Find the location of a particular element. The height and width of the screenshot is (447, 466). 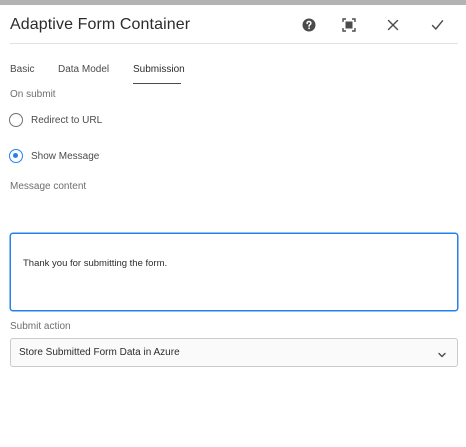

show-message-option: Show Message is located at coordinates (54, 156).